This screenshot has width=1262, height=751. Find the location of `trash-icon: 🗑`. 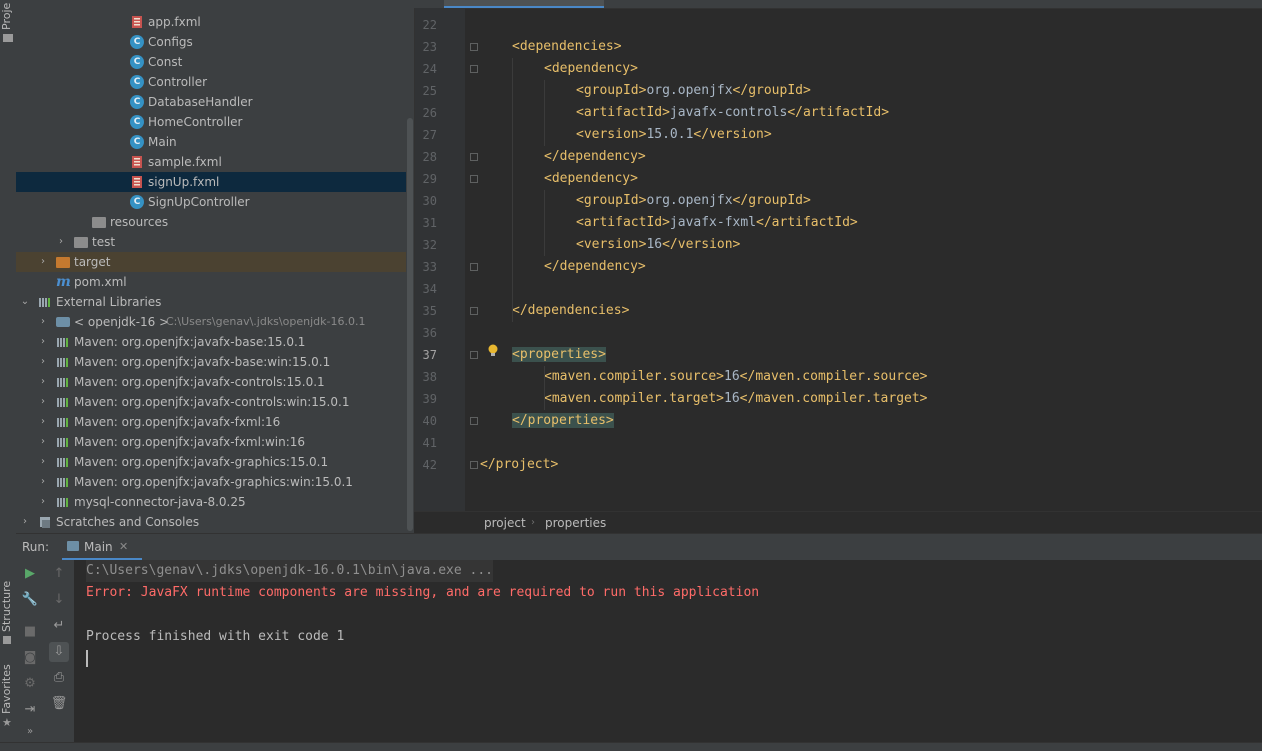

trash-icon: 🗑 is located at coordinates (59, 704).